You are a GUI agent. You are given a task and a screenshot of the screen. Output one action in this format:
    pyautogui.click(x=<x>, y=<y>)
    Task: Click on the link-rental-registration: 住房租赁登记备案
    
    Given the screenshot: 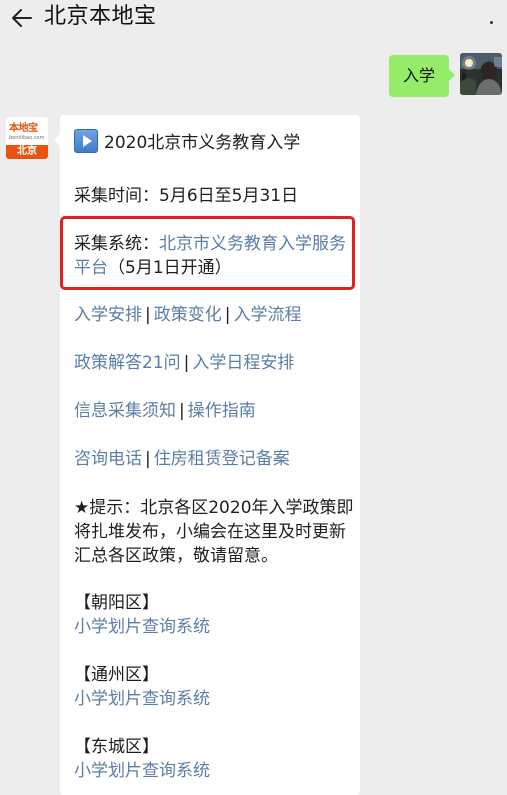 What is the action you would take?
    pyautogui.click(x=222, y=459)
    